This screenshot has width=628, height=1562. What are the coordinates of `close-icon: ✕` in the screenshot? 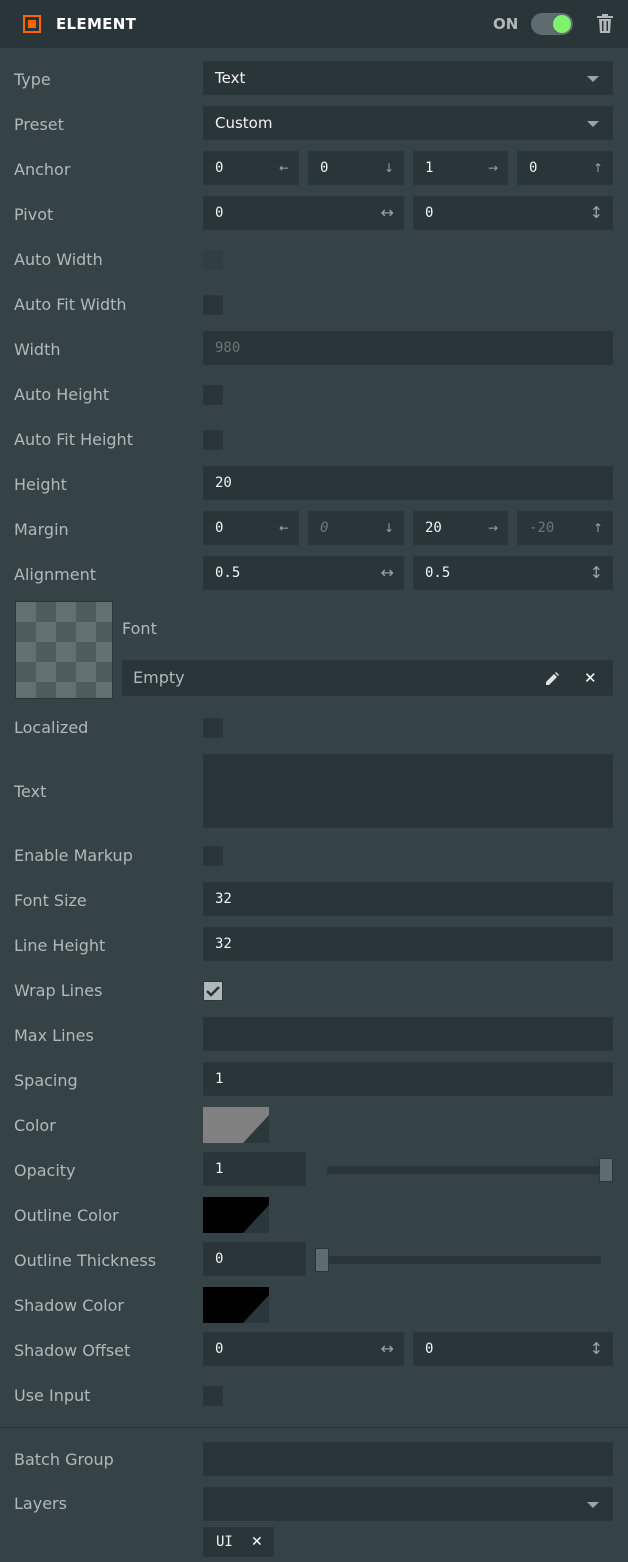 It's located at (590, 678).